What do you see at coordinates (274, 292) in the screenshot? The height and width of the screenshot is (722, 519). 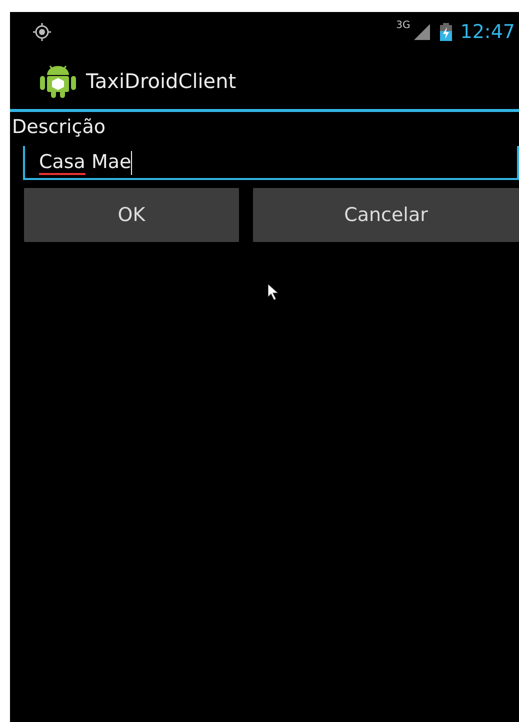 I see `mouse-pointer-icon` at bounding box center [274, 292].